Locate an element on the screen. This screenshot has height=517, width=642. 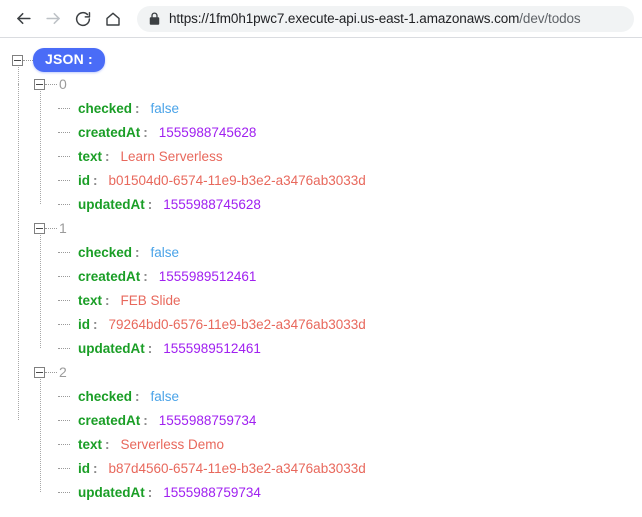
json-index-label: 2 is located at coordinates (63, 372).